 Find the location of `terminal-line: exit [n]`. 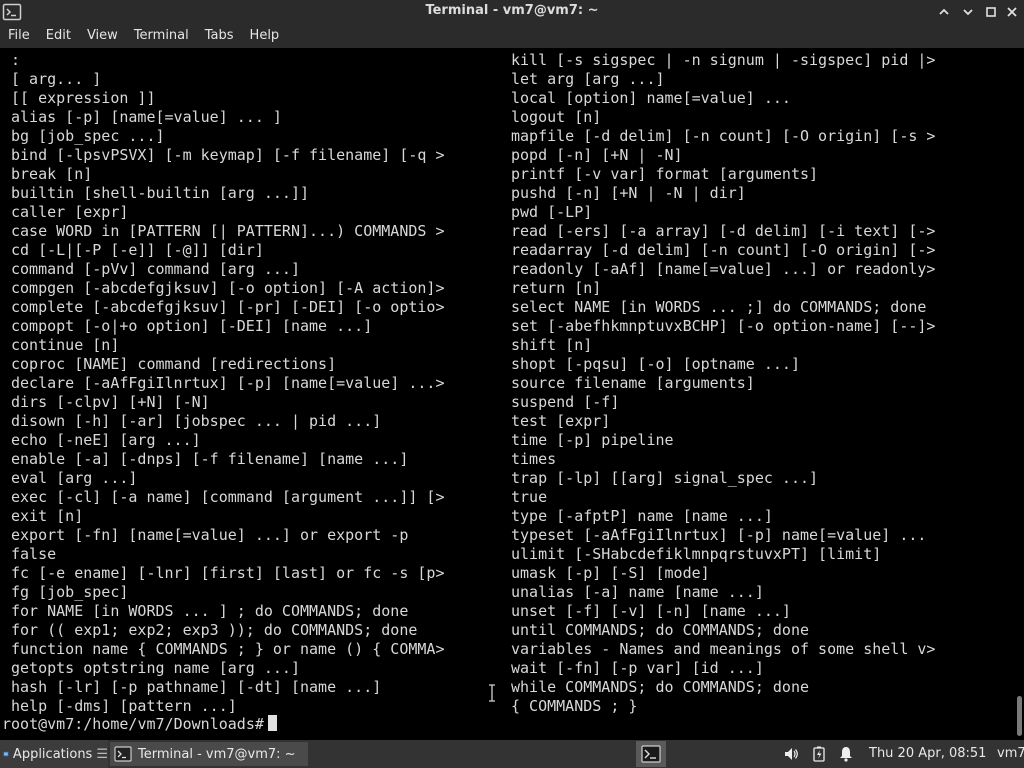

terminal-line: exit [n] is located at coordinates (47, 516).